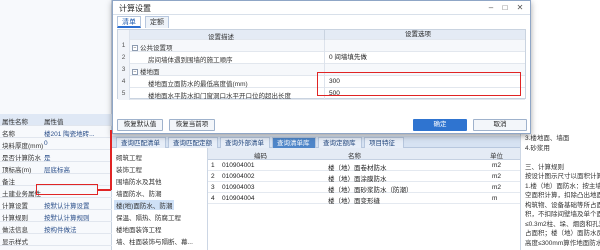 This screenshot has height=250, width=600. What do you see at coordinates (354, 156) in the screenshot?
I see `grid-col-name: 名称` at bounding box center [354, 156].